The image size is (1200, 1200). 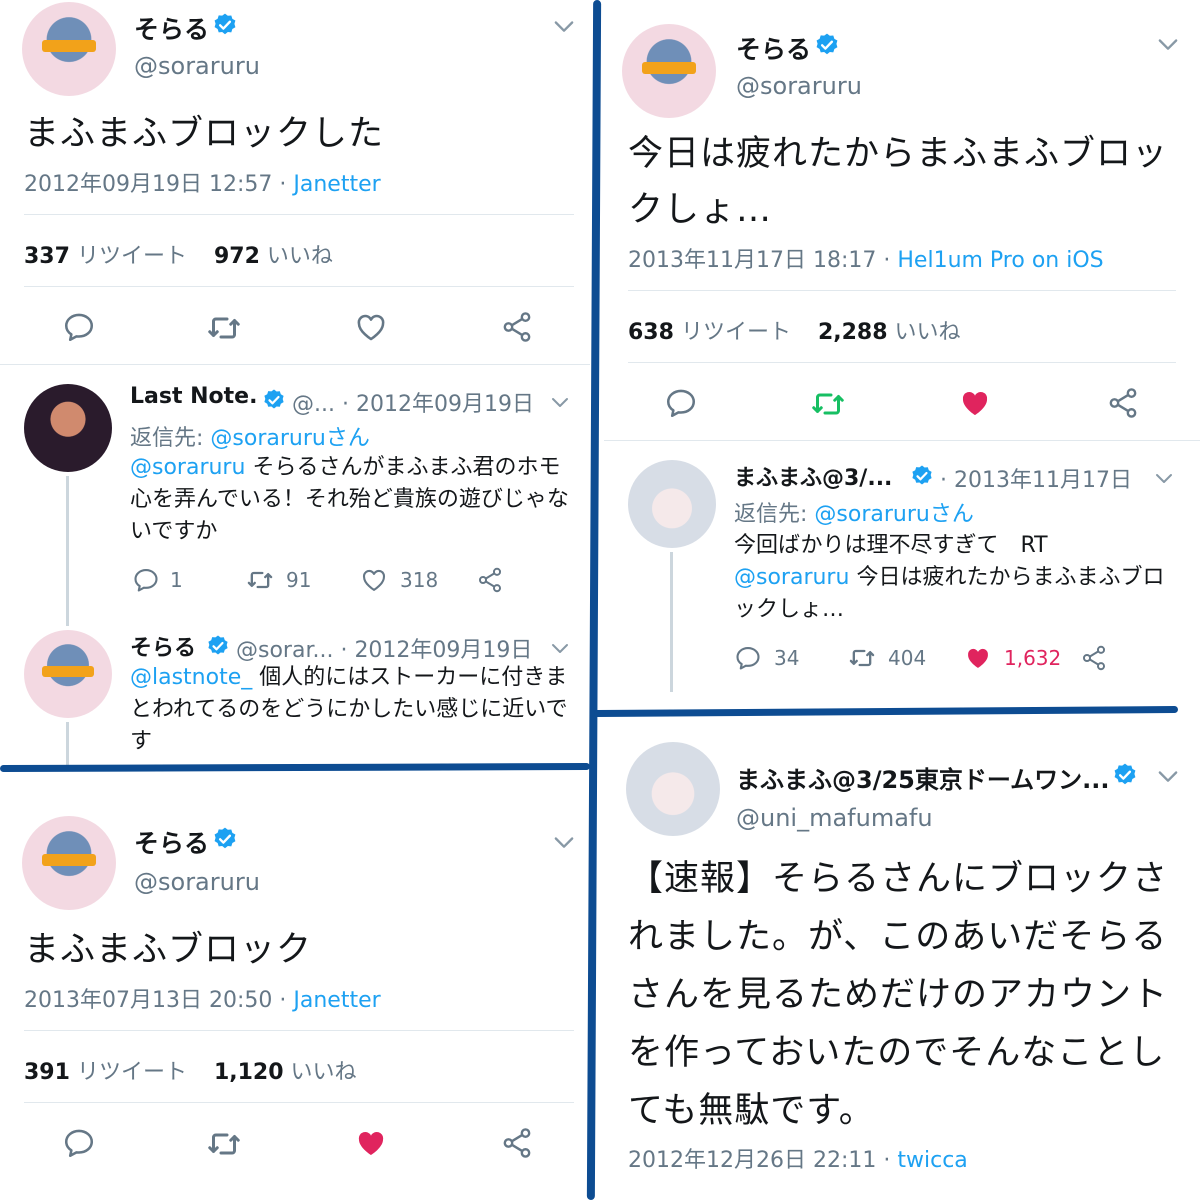 What do you see at coordinates (419, 580) in the screenshot?
I see `like-count: 318` at bounding box center [419, 580].